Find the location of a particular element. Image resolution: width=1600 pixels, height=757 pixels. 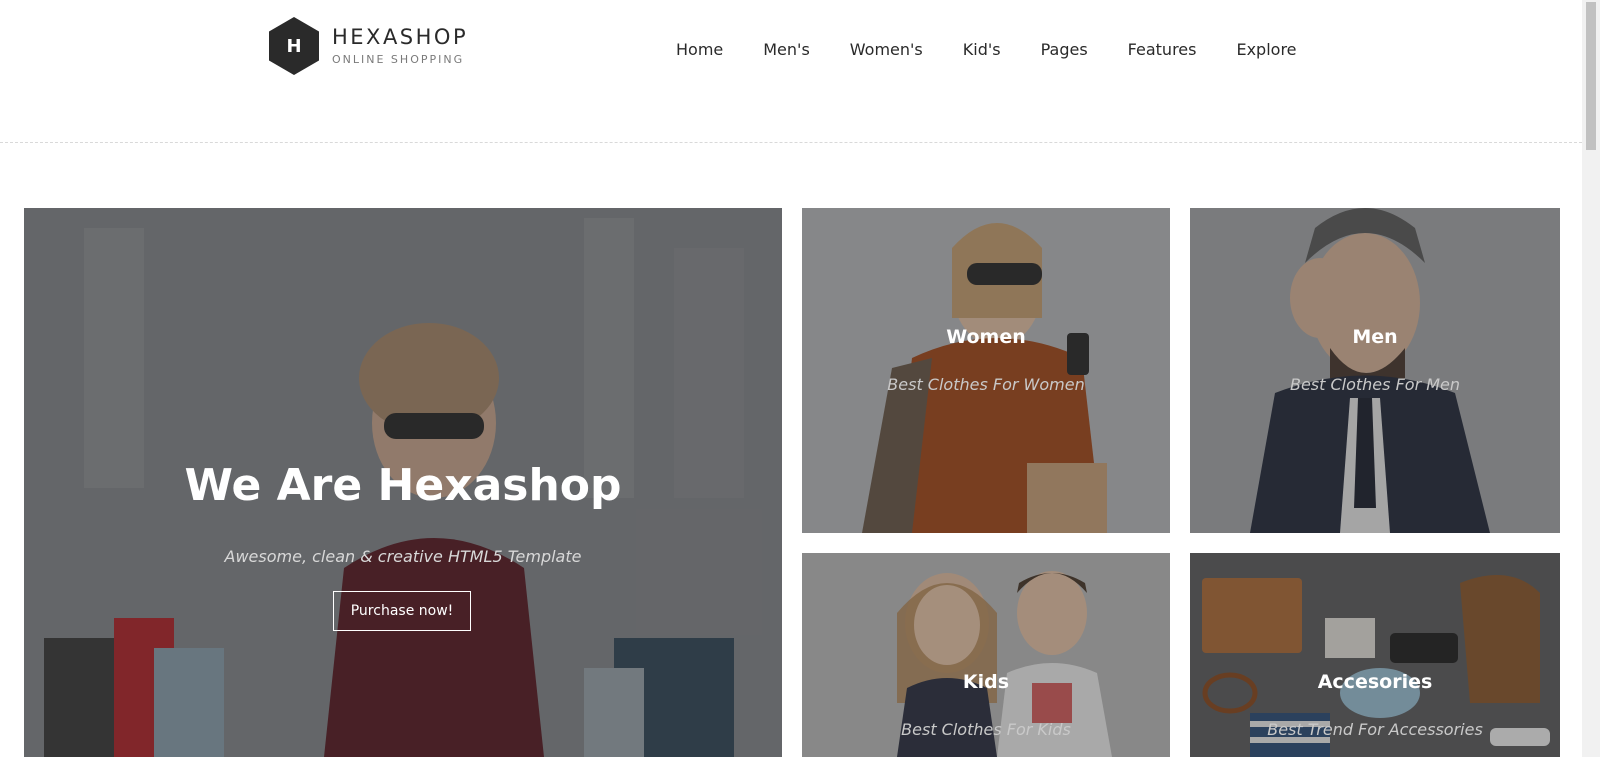

nav-link-womens: Women's is located at coordinates (886, 50).